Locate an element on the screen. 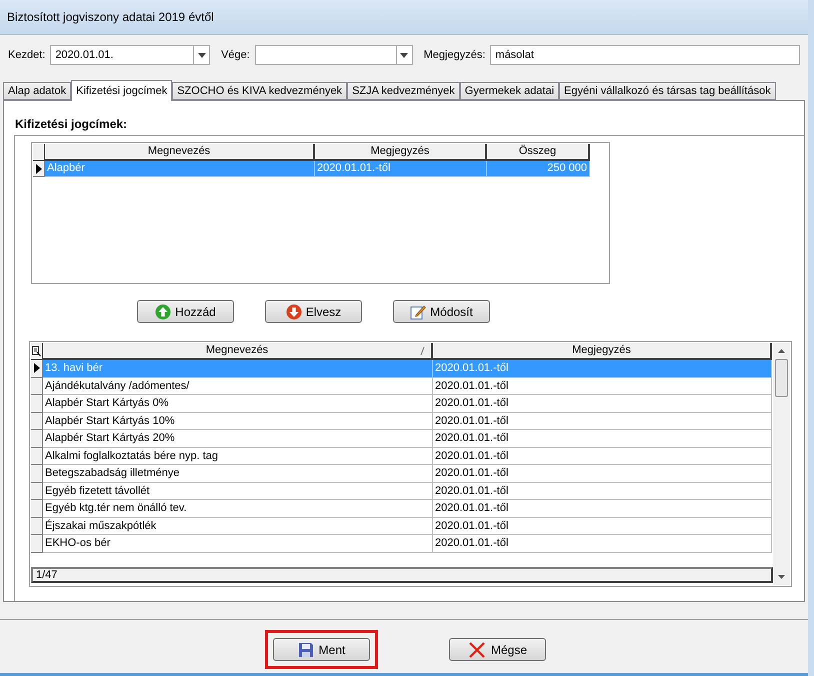 The width and height of the screenshot is (814, 676). table-cell: Ajándékutalvány /adómentes/ is located at coordinates (238, 386).